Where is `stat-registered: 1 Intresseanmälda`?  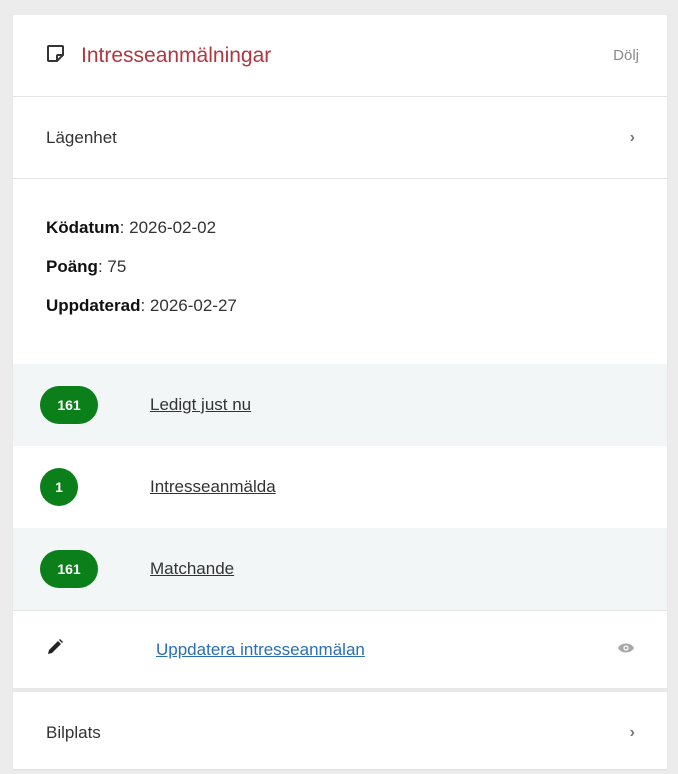 stat-registered: 1 Intresseanmälda is located at coordinates (340, 487).